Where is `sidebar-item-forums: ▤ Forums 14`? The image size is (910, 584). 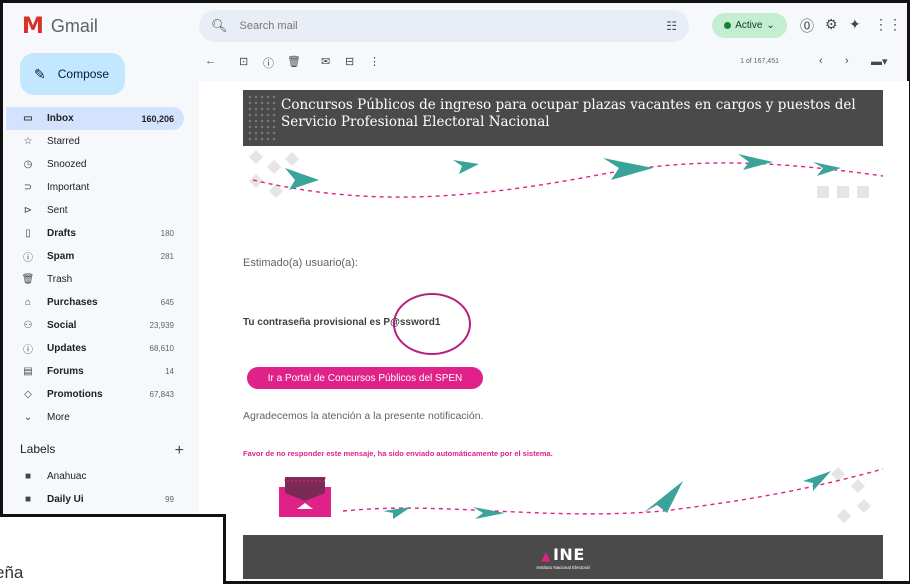 sidebar-item-forums: ▤ Forums 14 is located at coordinates (95, 371).